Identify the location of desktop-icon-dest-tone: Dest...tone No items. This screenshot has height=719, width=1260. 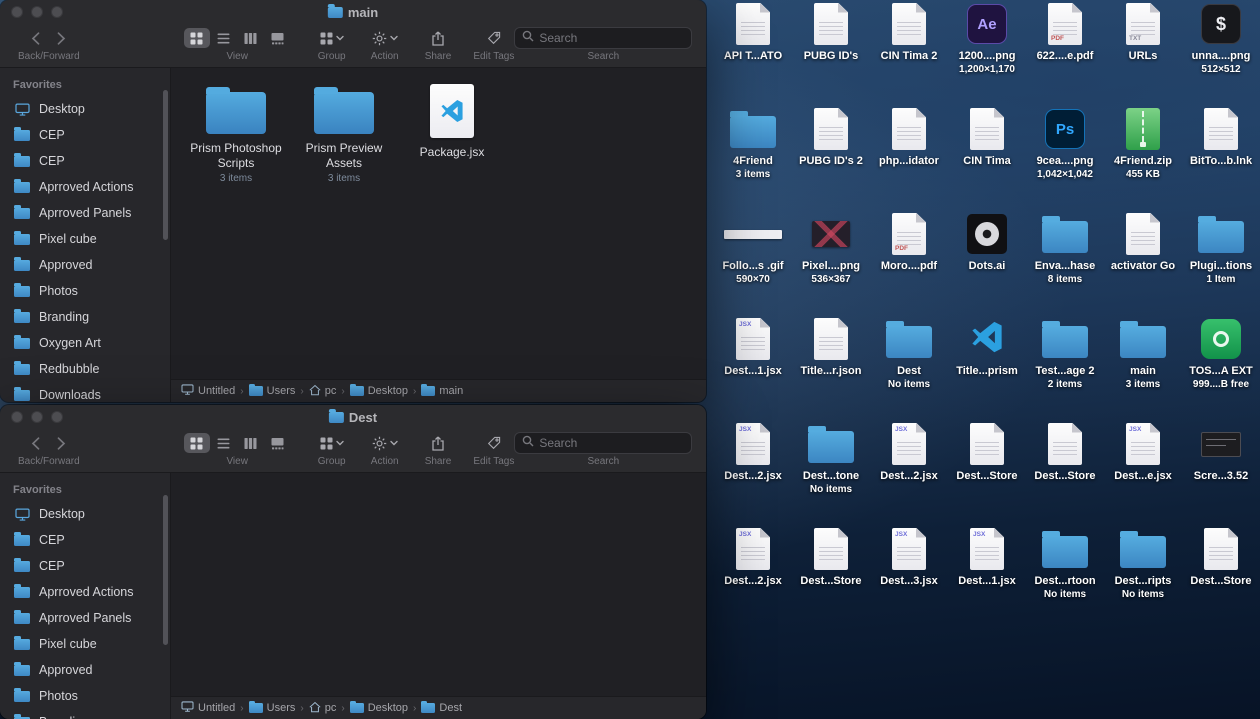
(831, 458).